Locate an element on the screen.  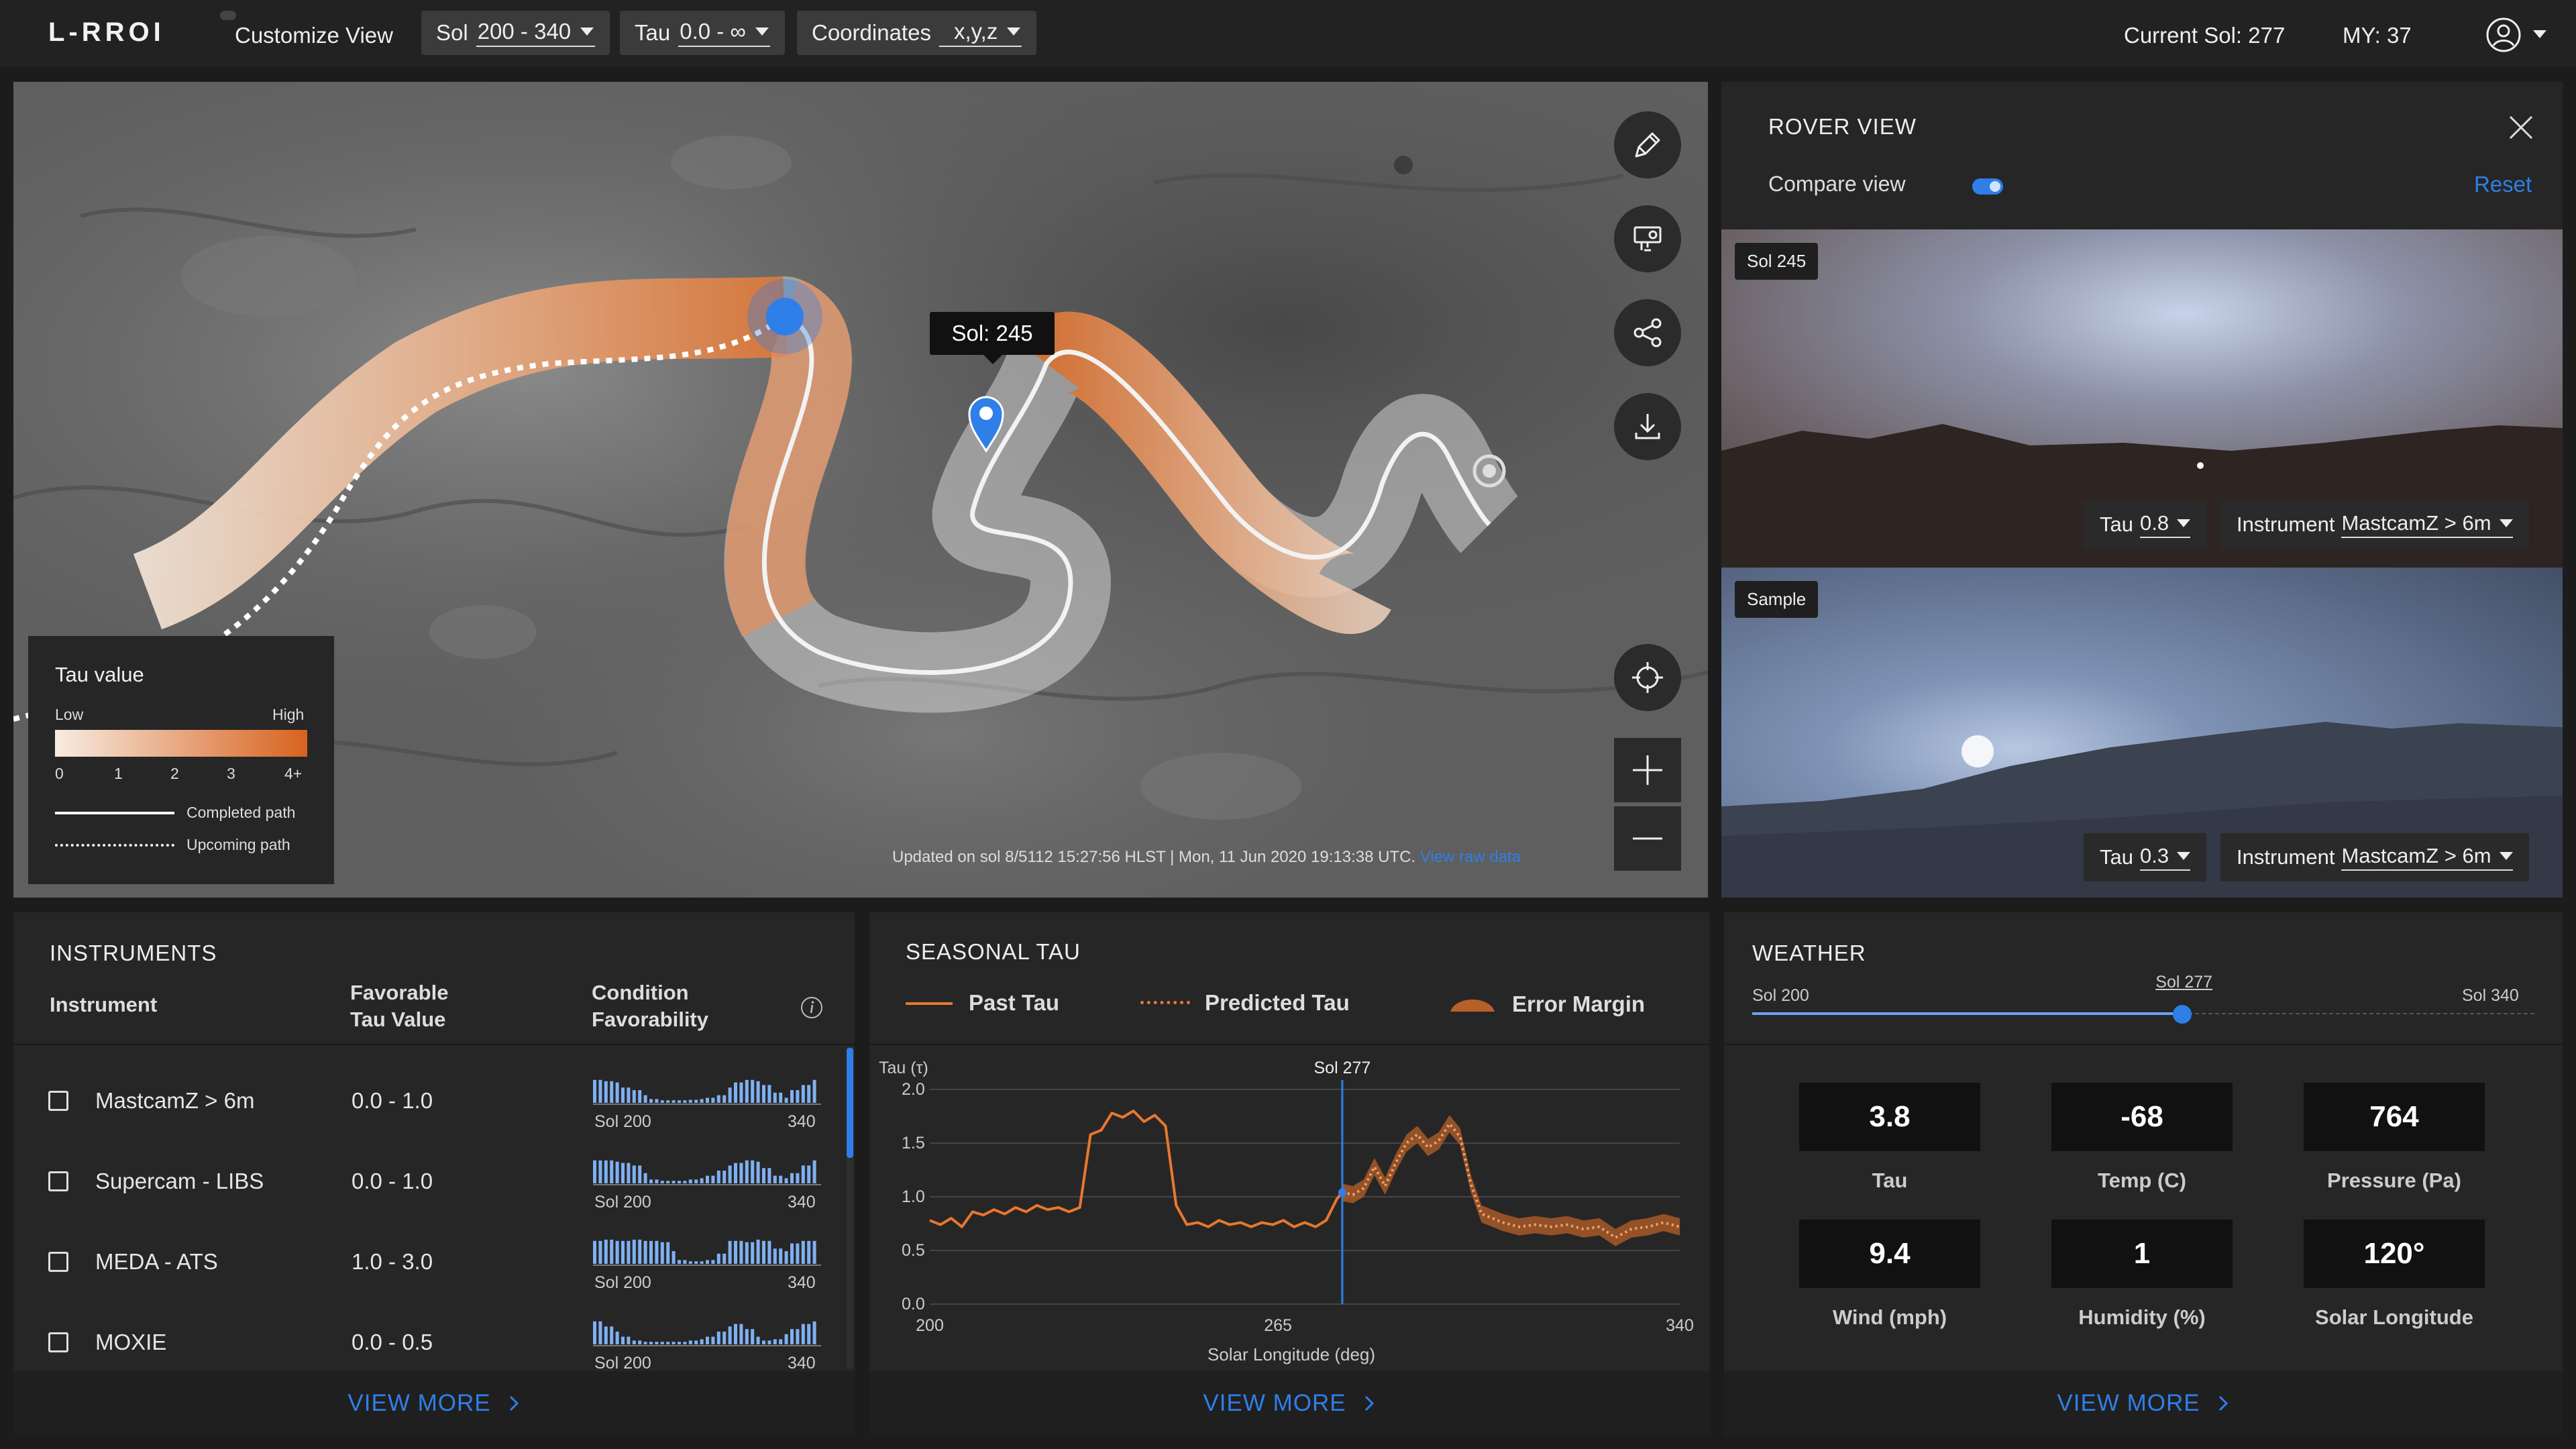
recenter-button is located at coordinates (1647, 677).